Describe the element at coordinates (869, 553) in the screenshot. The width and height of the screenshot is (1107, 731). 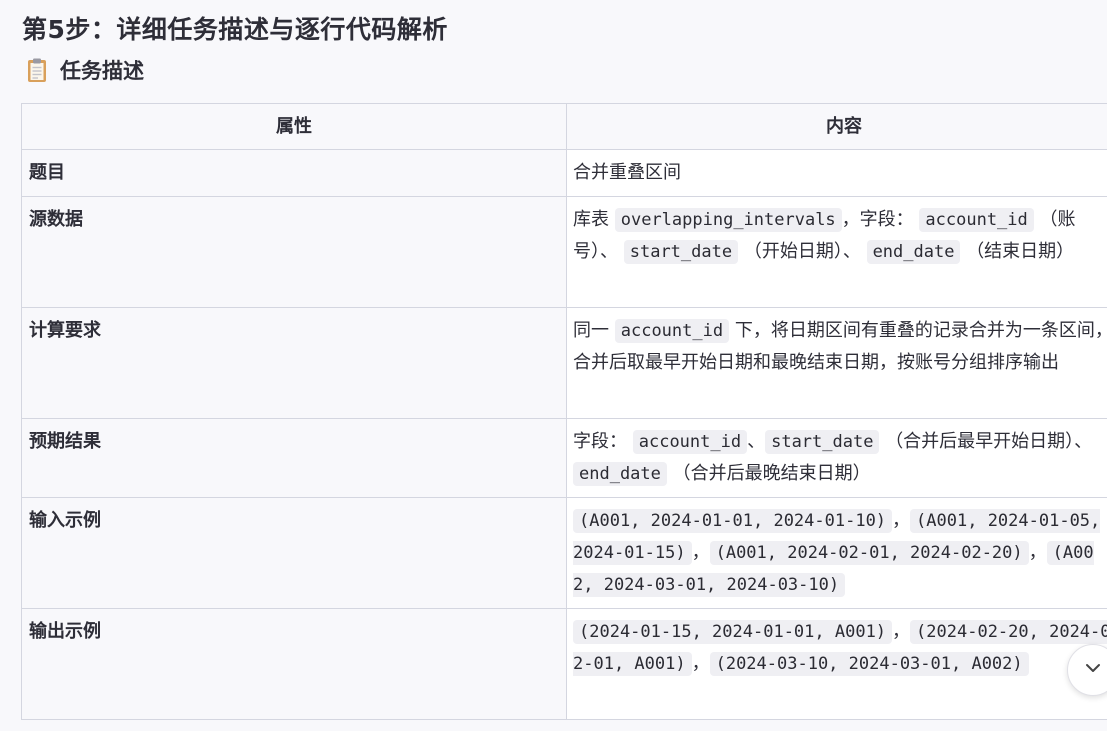
I see `inline-code: (A001, 2024-02-01, 2024-02-20)` at that location.